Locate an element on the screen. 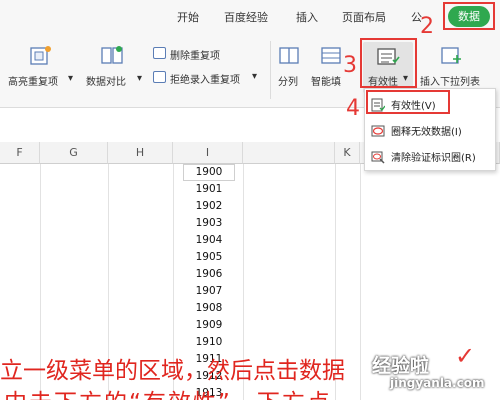 Image resolution: width=500 pixels, height=400 pixels. data-compare-icon is located at coordinates (112, 58).